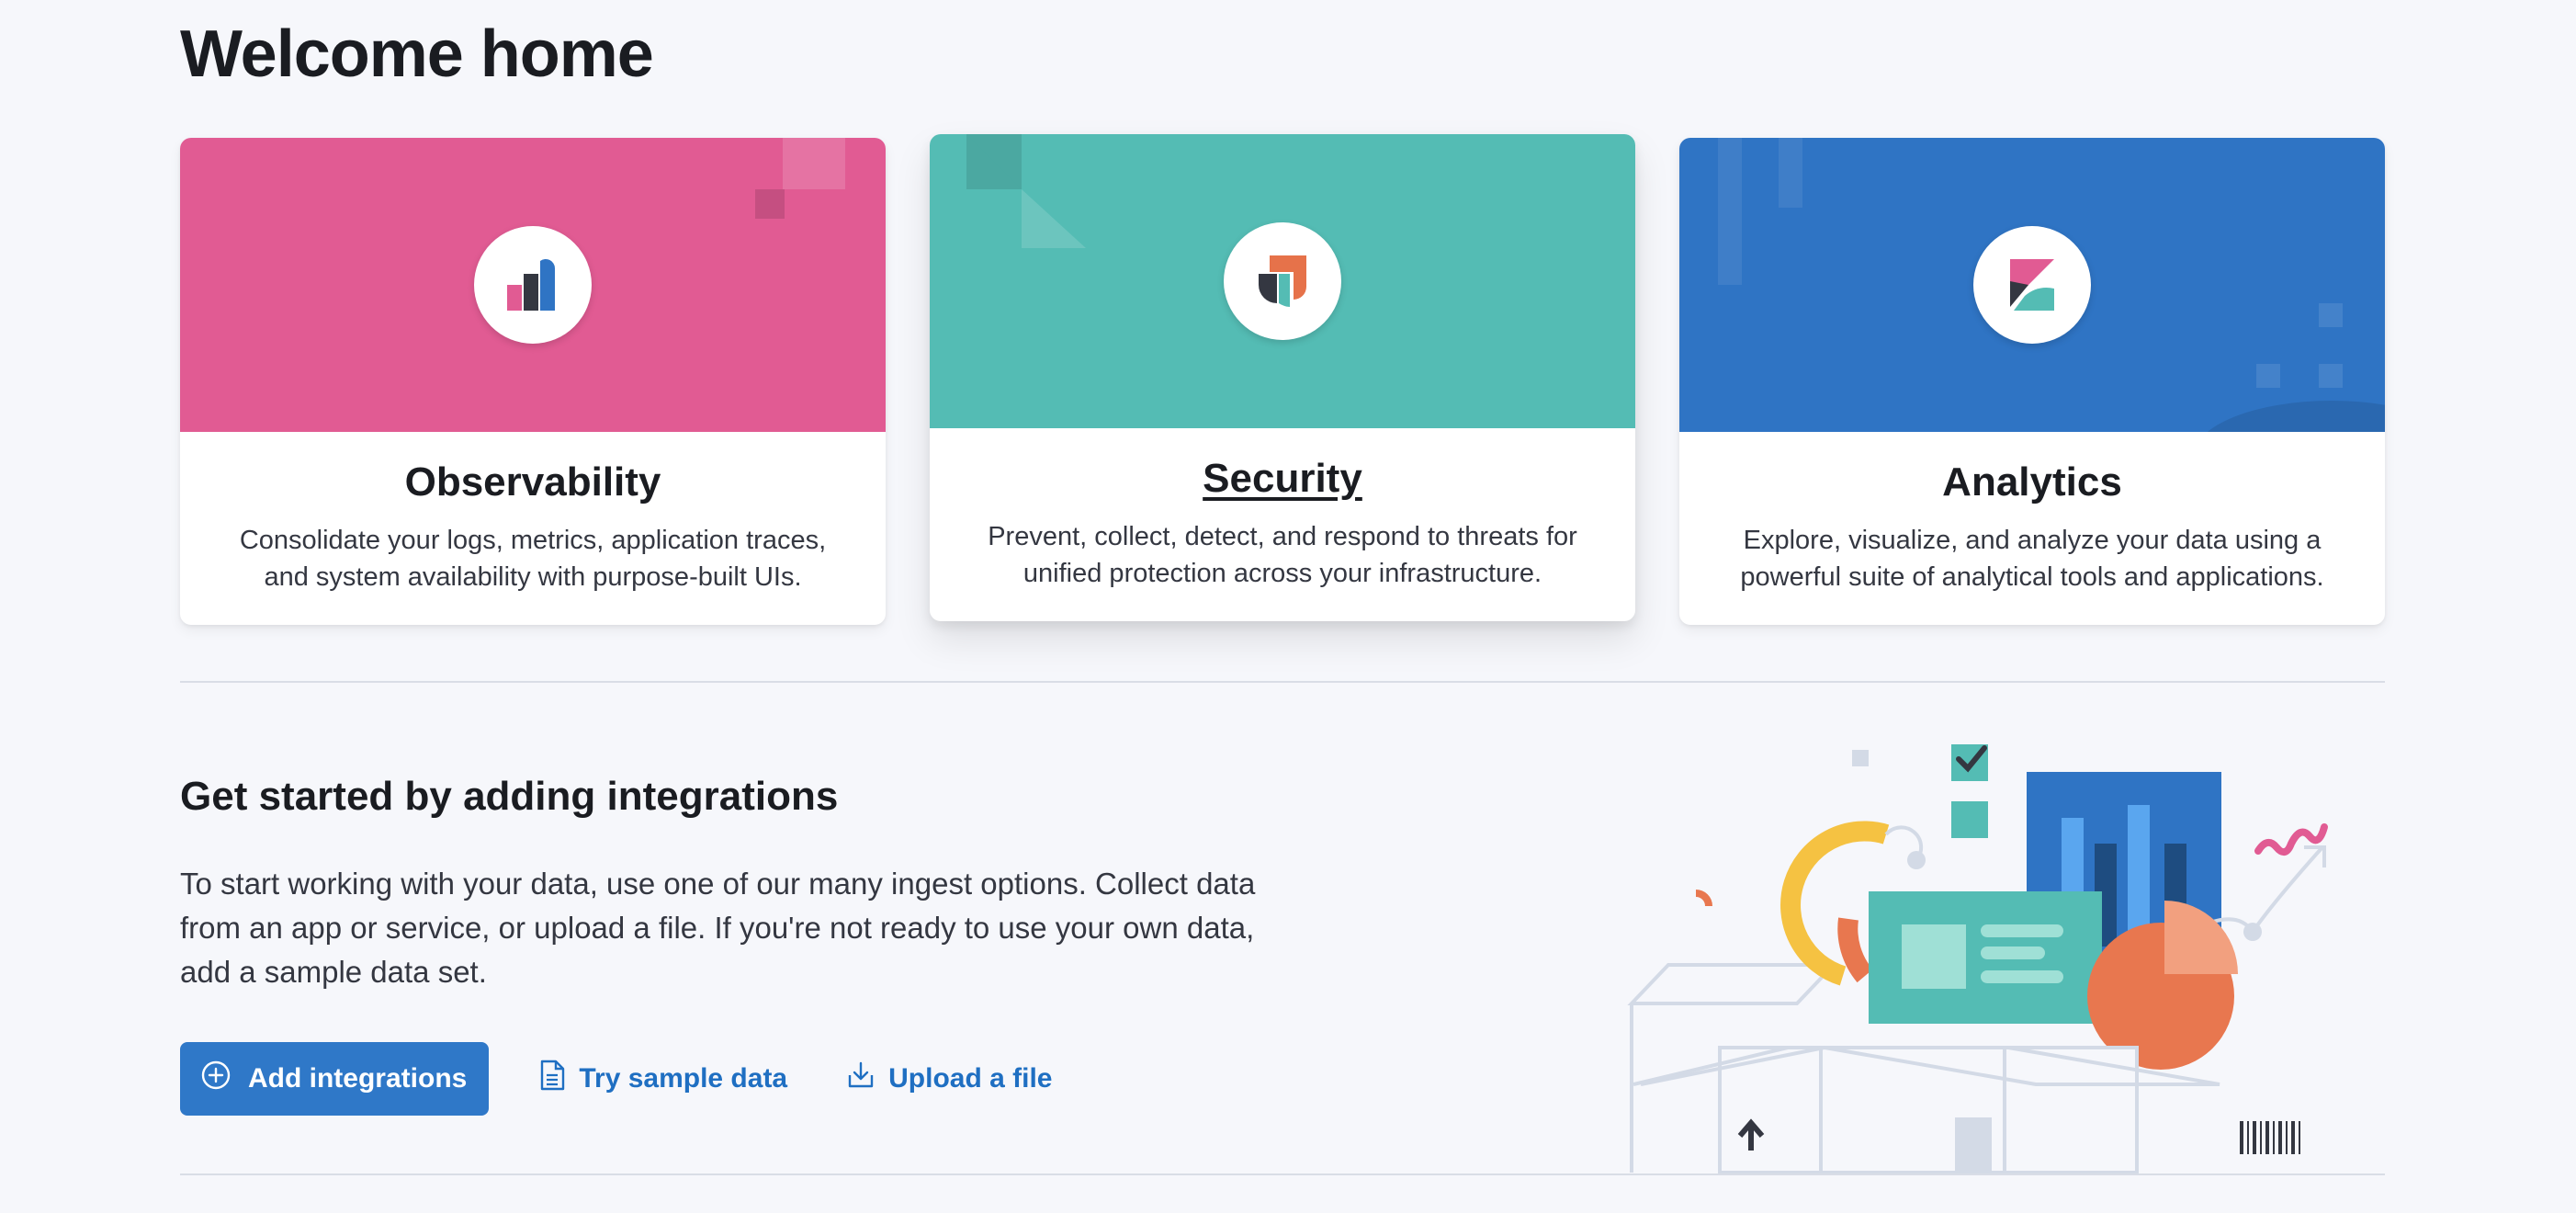  Describe the element at coordinates (417, 54) in the screenshot. I see `page-title: Welcome home` at that location.